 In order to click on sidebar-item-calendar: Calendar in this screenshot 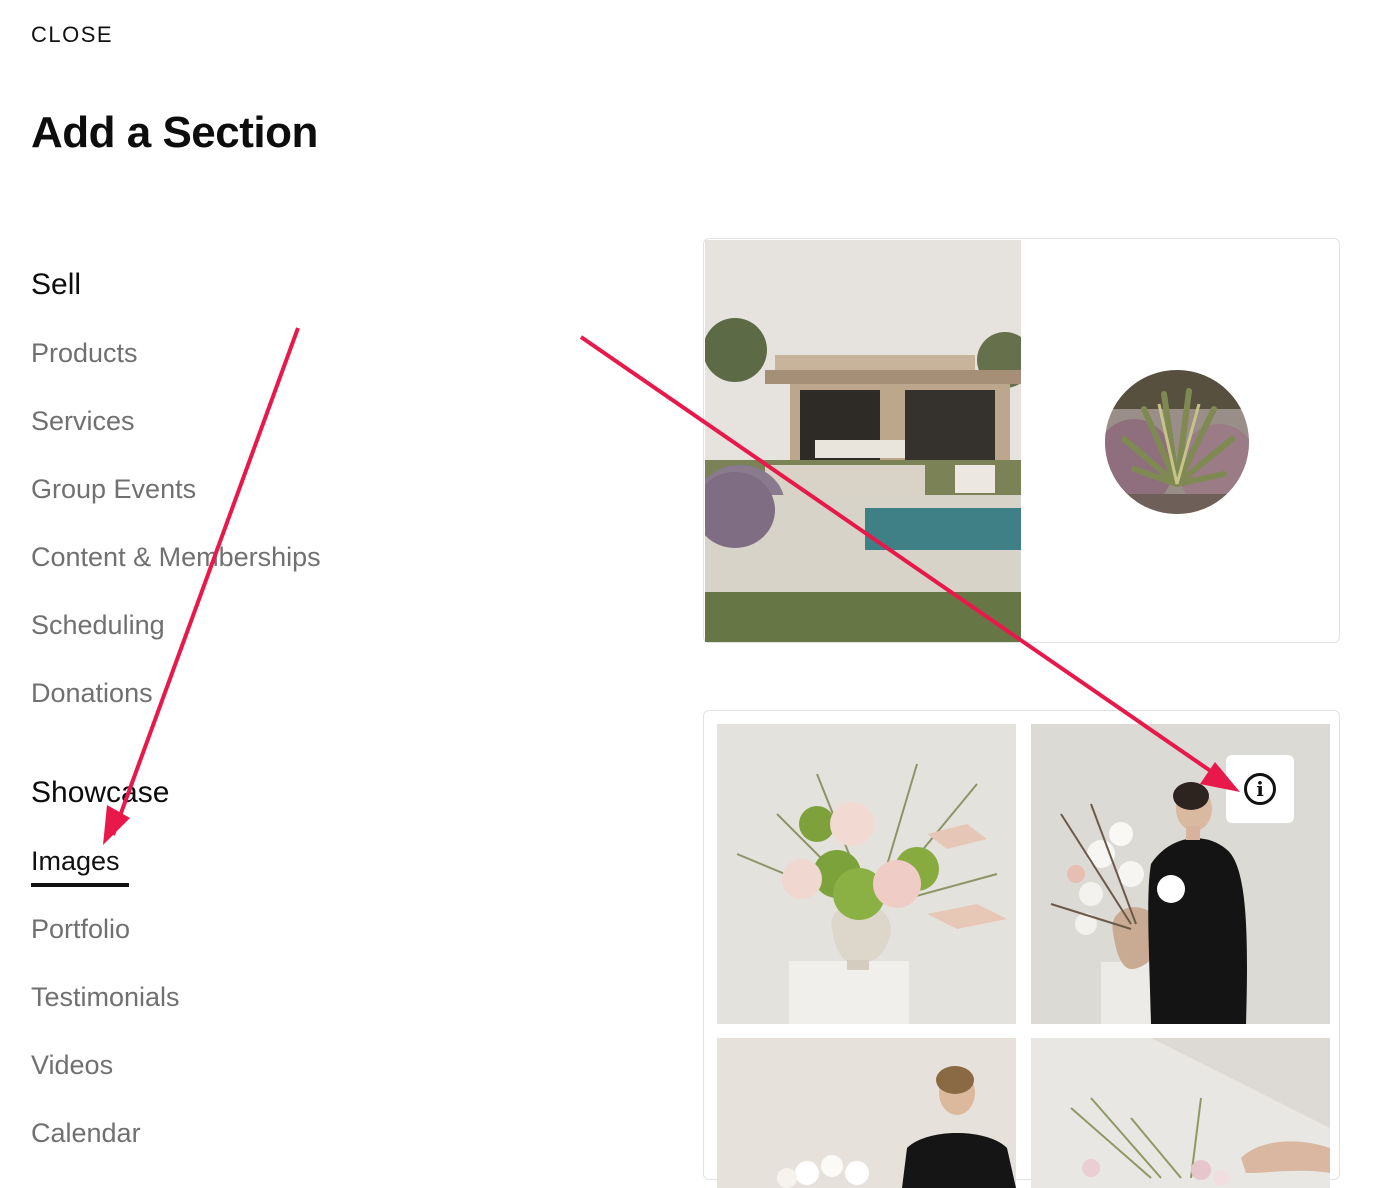, I will do `click(86, 1133)`.